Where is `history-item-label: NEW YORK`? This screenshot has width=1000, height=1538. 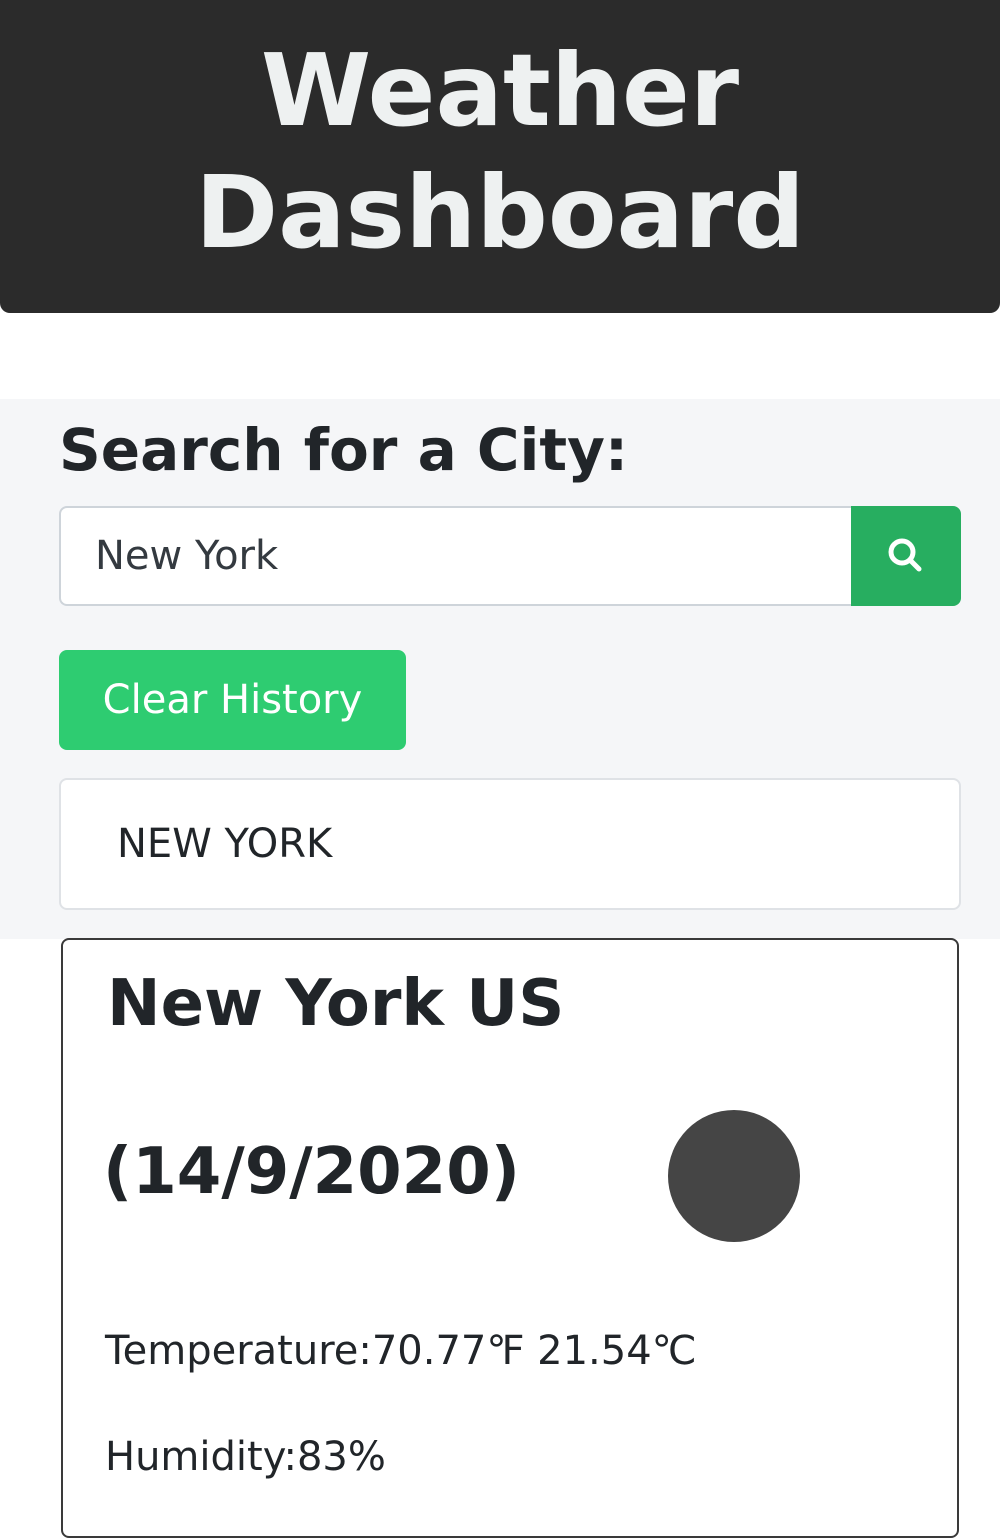 history-item-label: NEW YORK is located at coordinates (225, 844).